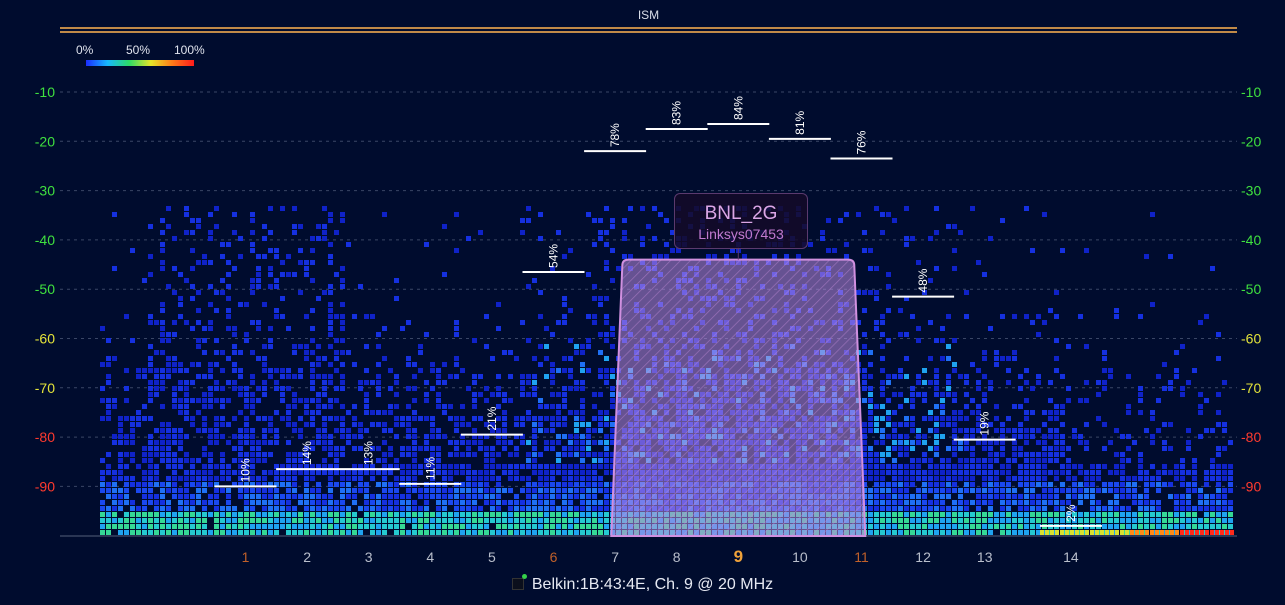 This screenshot has height=605, width=1285. Describe the element at coordinates (554, 557) in the screenshot. I see `channel-tick-6: 6` at that location.